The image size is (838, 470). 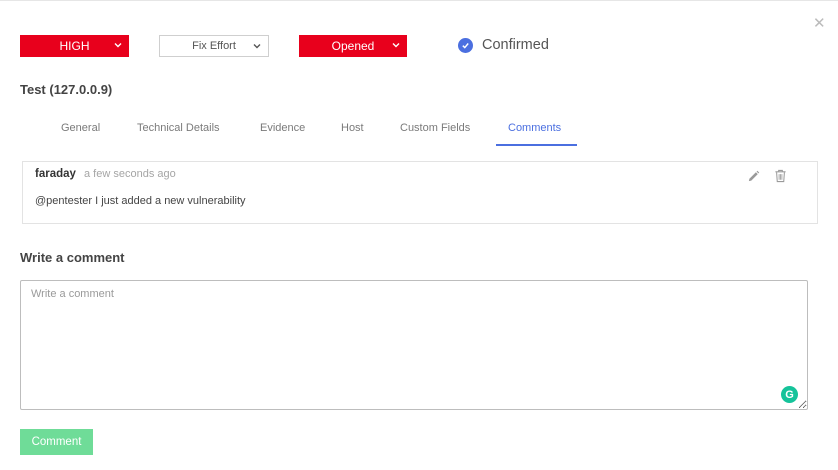 What do you see at coordinates (55, 174) in the screenshot?
I see `comment-author: faraday` at bounding box center [55, 174].